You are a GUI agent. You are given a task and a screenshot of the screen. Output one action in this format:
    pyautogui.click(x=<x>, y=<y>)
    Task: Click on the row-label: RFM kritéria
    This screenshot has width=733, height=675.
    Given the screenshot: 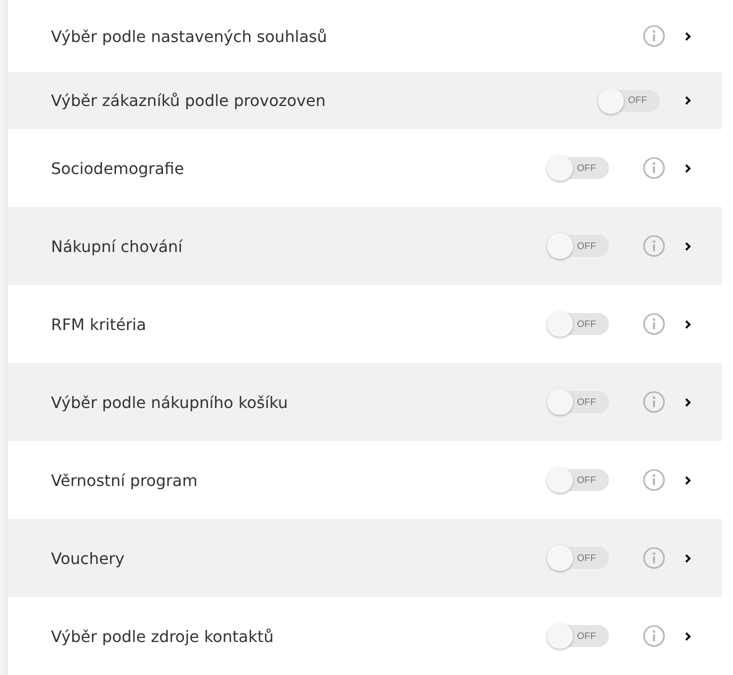 What is the action you would take?
    pyautogui.click(x=98, y=324)
    